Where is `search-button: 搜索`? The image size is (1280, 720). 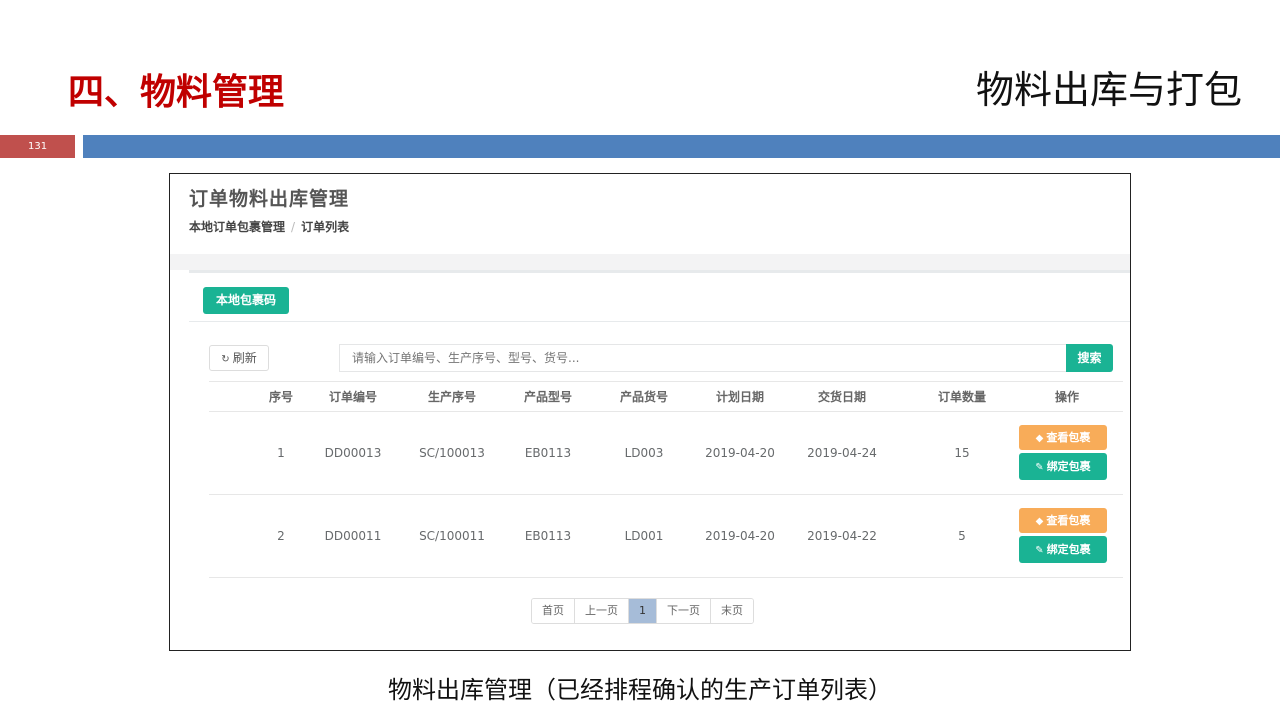 search-button: 搜索 is located at coordinates (1089, 358).